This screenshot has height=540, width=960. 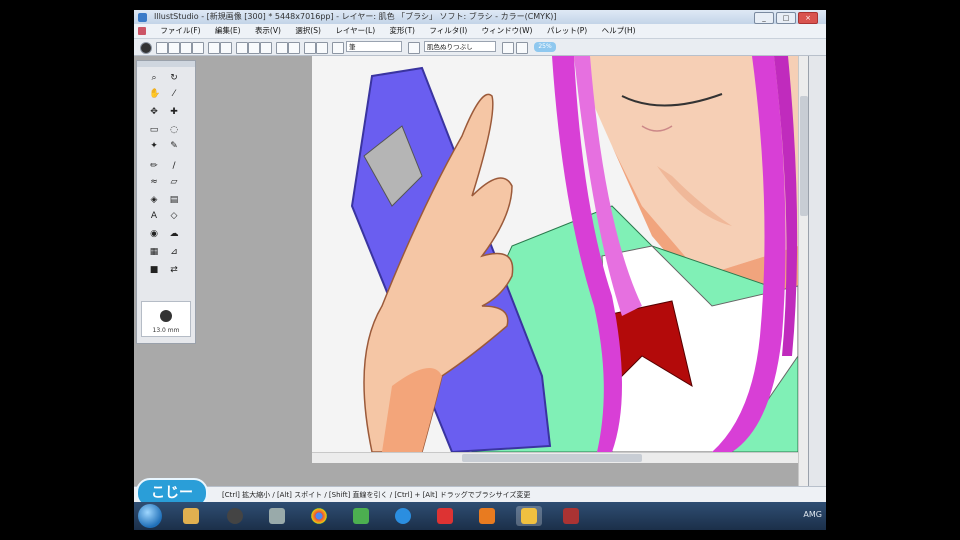 What do you see at coordinates (154, 234) in the screenshot?
I see `blur-icon: ◉` at bounding box center [154, 234].